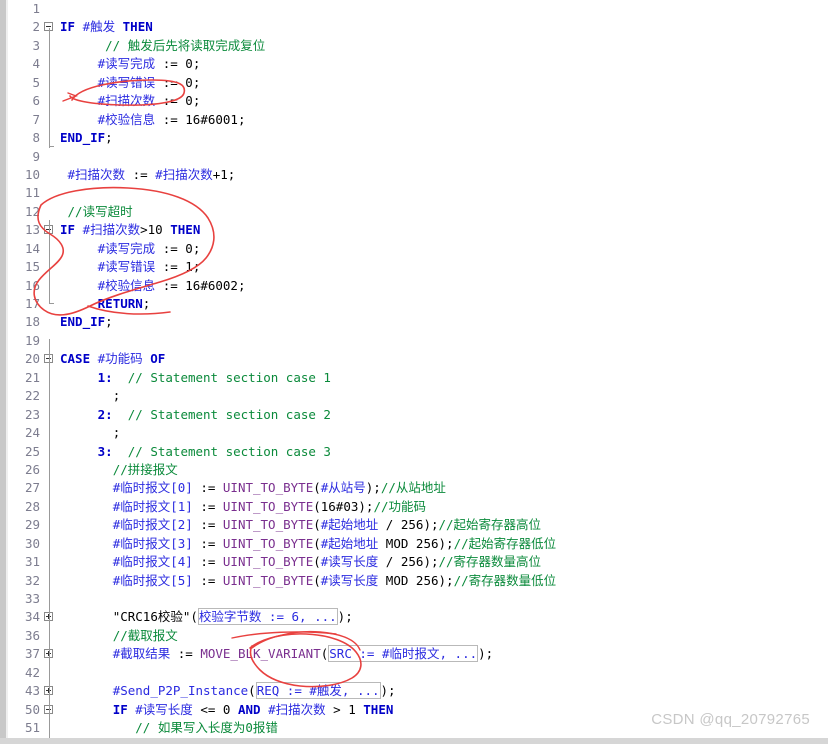  What do you see at coordinates (418, 157) in the screenshot?
I see `code-line: 9` at bounding box center [418, 157].